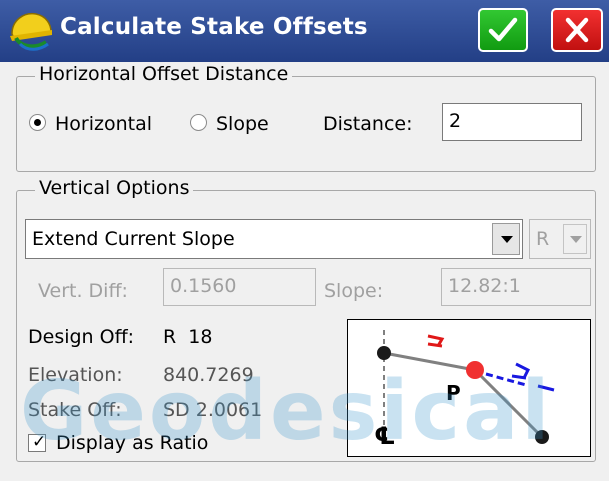 Image resolution: width=609 pixels, height=481 pixels. I want to click on slope-input: 12.82:1, so click(516, 287).